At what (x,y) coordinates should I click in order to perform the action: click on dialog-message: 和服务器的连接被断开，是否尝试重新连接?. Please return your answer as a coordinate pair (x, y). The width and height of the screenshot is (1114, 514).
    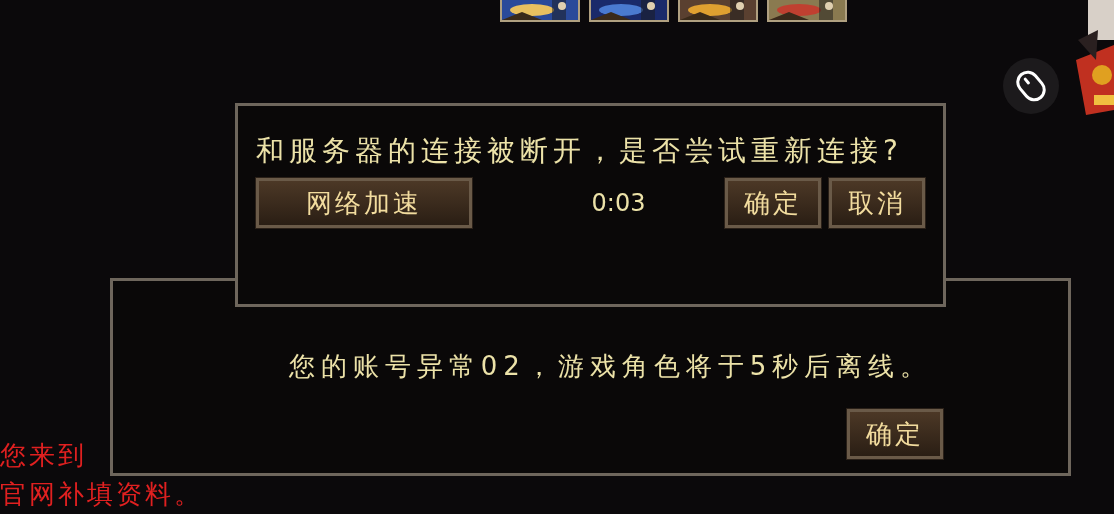
    Looking at the image, I should click on (580, 151).